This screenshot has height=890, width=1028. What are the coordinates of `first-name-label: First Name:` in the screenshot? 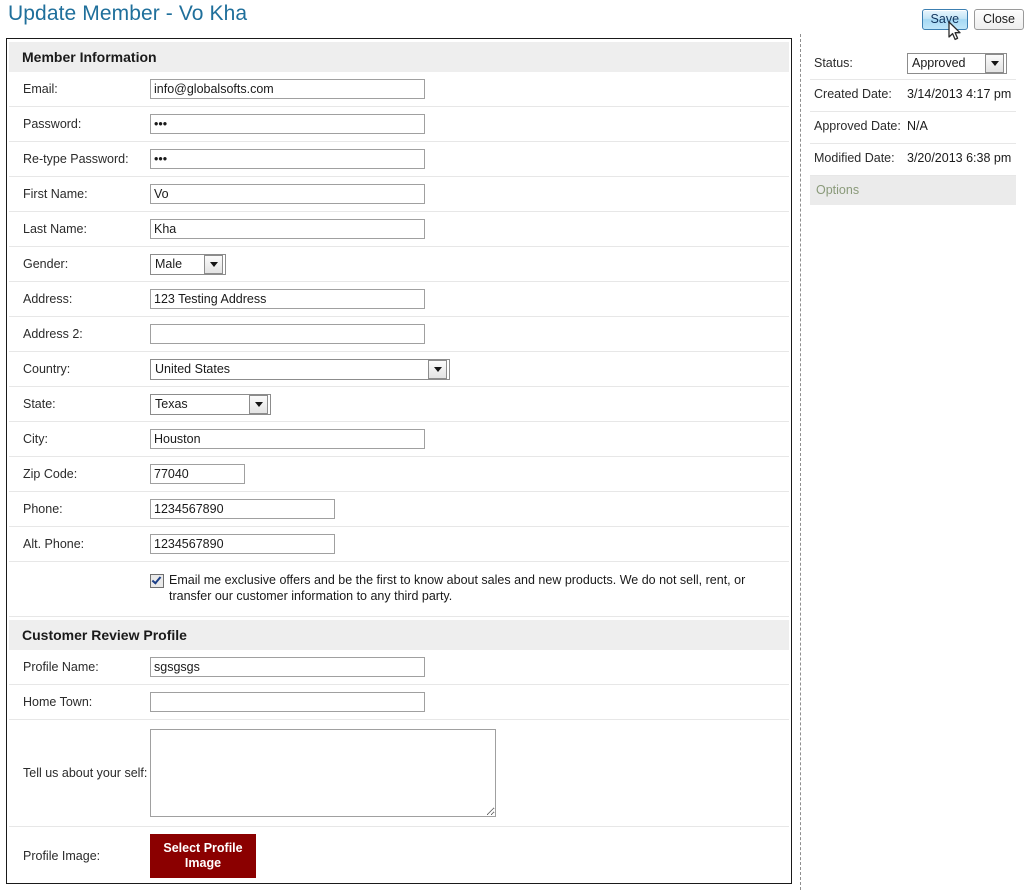 It's located at (55, 194).